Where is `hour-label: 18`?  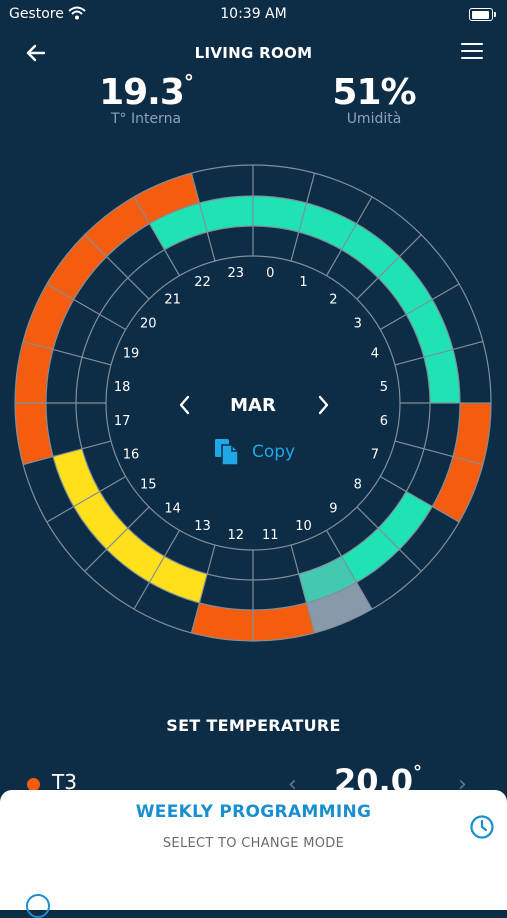
hour-label: 18 is located at coordinates (122, 387).